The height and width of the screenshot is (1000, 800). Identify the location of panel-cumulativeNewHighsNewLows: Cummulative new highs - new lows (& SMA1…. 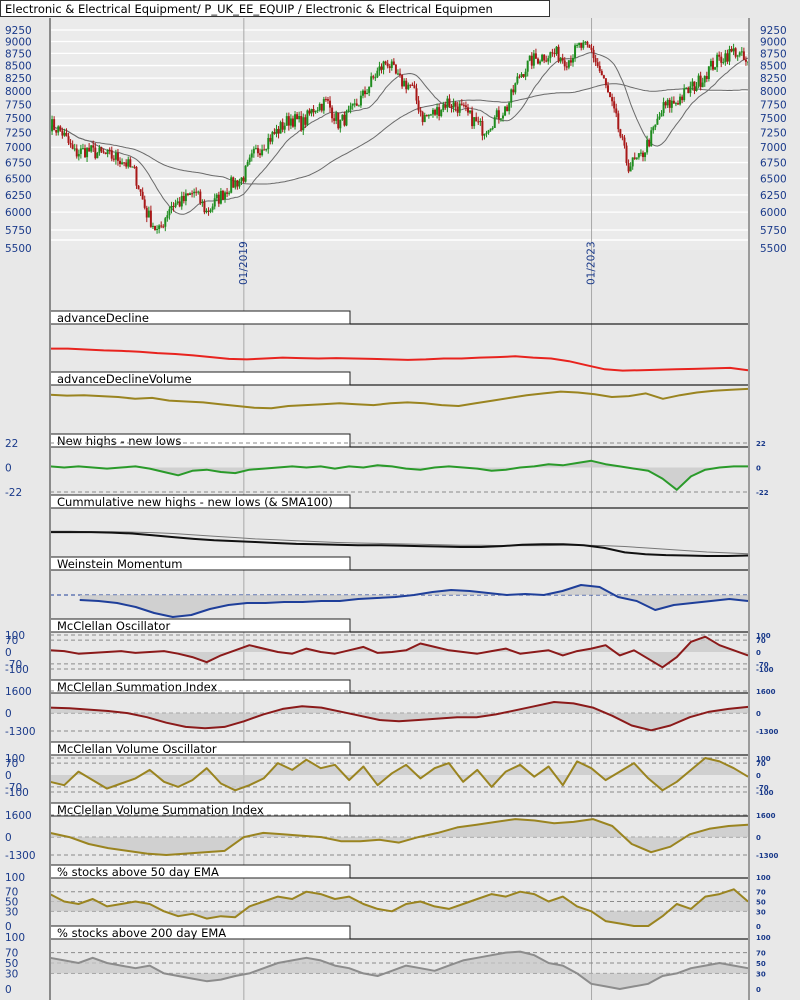
(399, 525).